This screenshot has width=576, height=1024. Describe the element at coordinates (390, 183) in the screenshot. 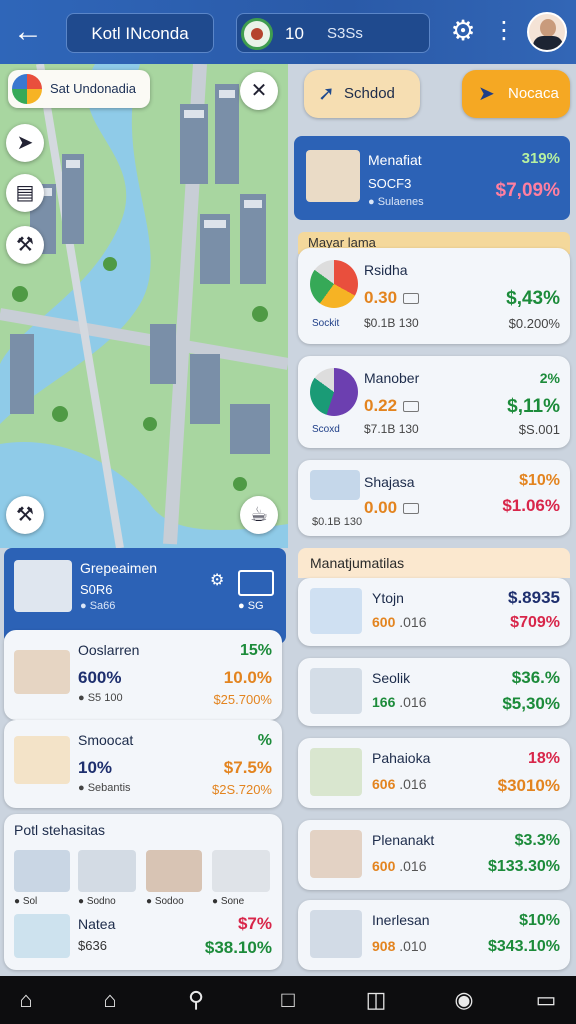

I see `featured-sub: SOCF3` at that location.